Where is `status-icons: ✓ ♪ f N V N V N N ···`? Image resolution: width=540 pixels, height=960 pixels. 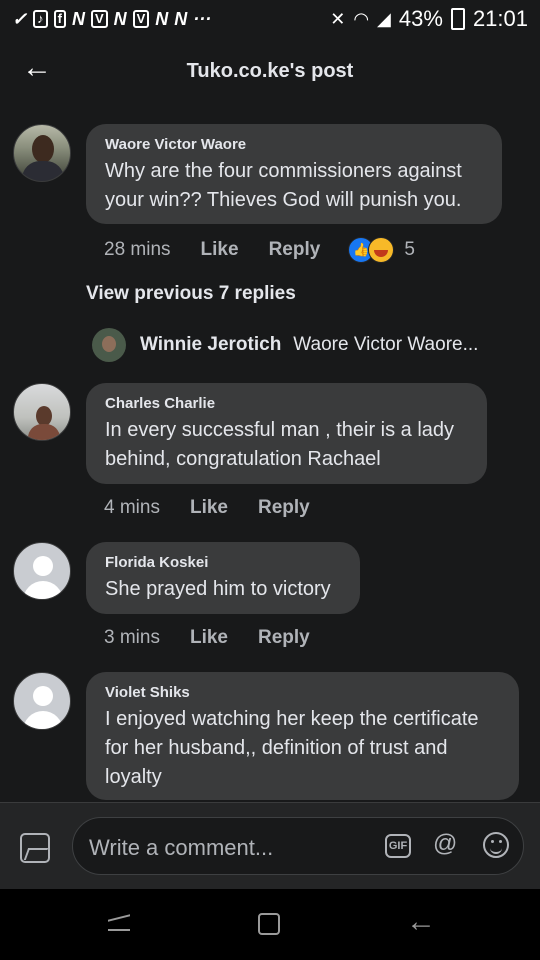 status-icons: ✓ ♪ f N V N V N N ··· is located at coordinates (111, 19).